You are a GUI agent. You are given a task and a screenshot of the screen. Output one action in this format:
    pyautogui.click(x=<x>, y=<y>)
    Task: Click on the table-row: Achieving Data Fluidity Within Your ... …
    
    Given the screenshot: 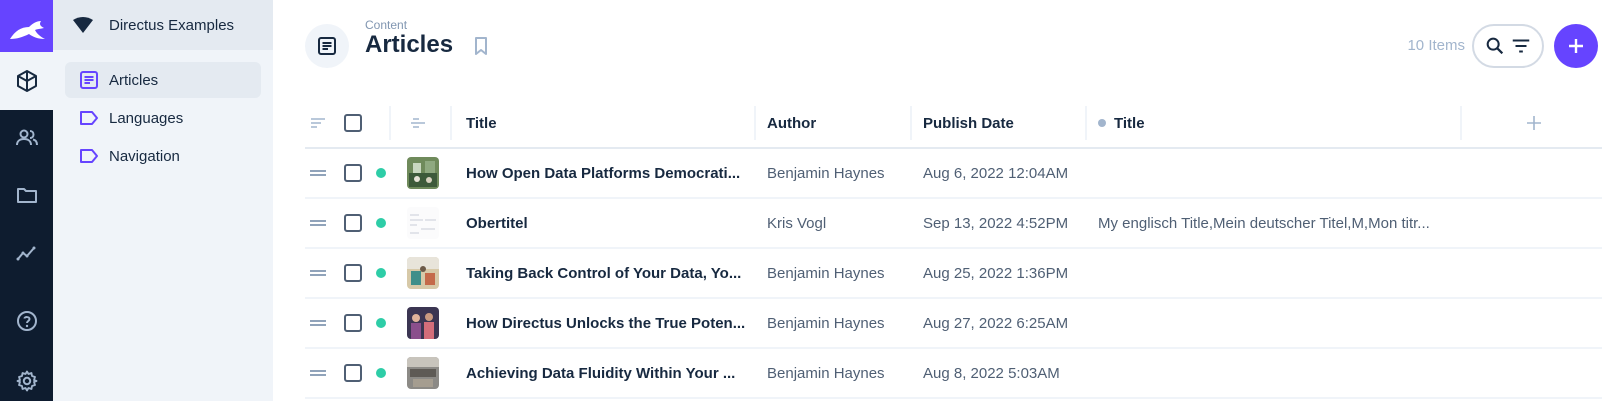 What is the action you would take?
    pyautogui.click(x=953, y=374)
    